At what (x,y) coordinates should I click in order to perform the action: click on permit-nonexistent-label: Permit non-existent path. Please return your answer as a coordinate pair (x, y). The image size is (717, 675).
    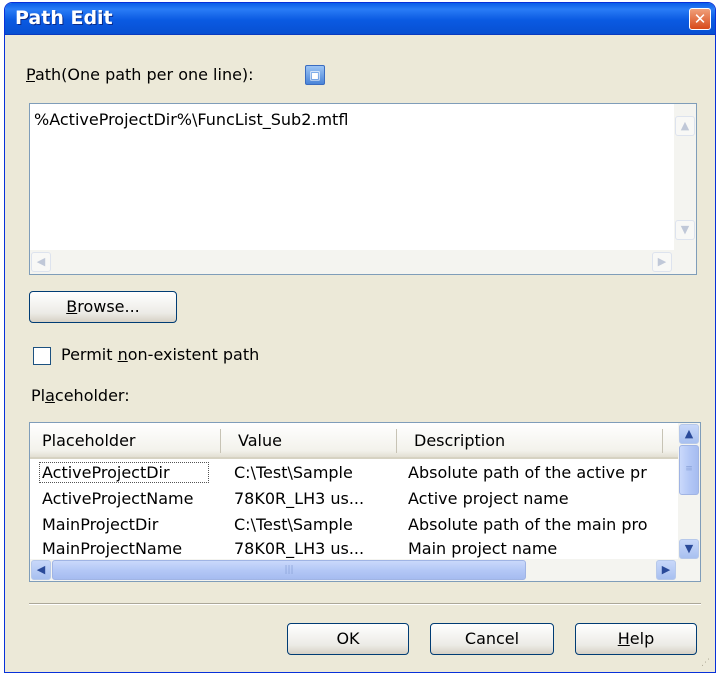
    Looking at the image, I should click on (160, 354).